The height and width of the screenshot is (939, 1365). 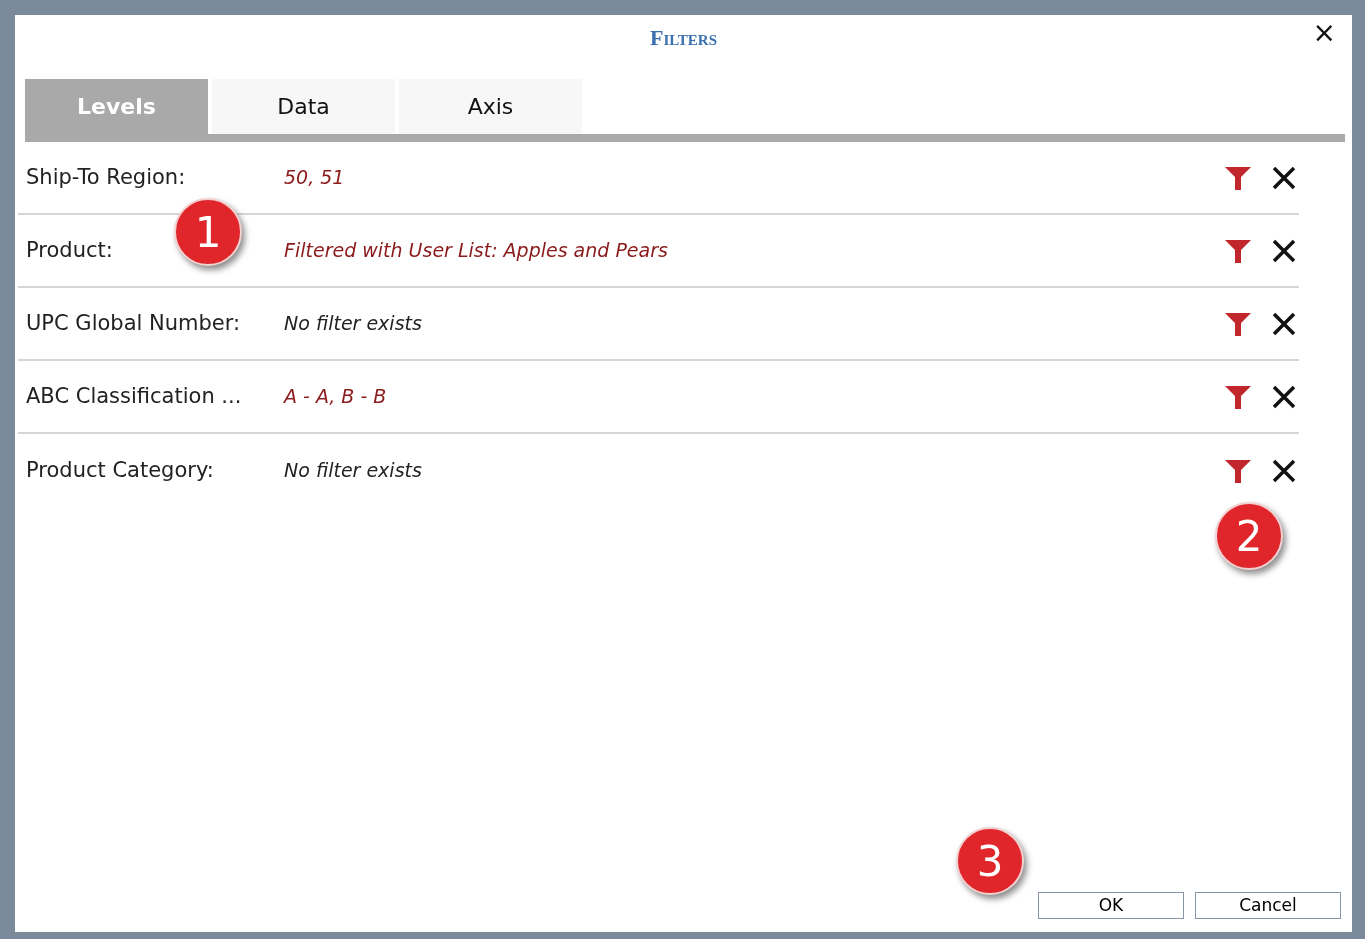 What do you see at coordinates (315, 178) in the screenshot?
I see `filter-value: 50, 51` at bounding box center [315, 178].